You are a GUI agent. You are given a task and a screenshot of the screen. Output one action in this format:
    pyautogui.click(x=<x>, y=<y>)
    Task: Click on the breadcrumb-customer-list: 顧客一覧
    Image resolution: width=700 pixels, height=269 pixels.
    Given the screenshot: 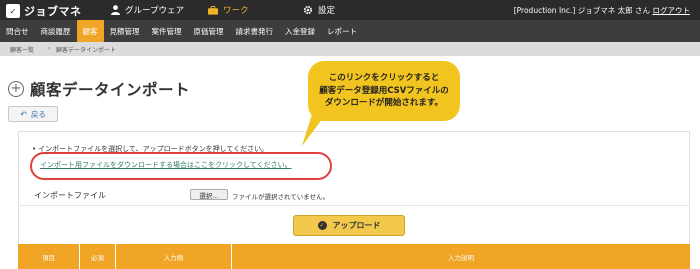 What is the action you would take?
    pyautogui.click(x=22, y=49)
    